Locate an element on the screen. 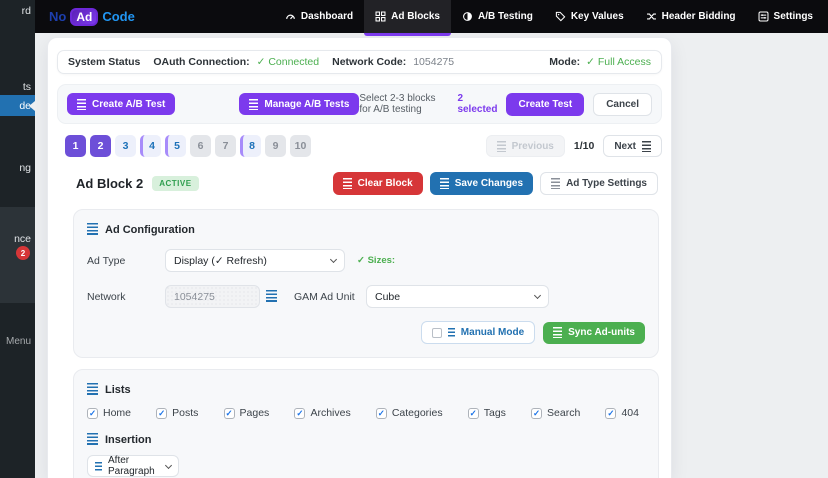 The image size is (828, 478). nav-ad-blocks: Ad Blocks is located at coordinates (407, 18).